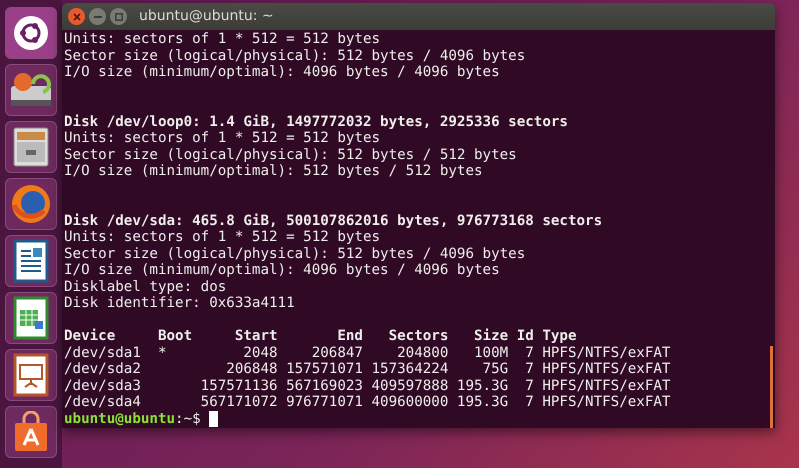  I want to click on scrollbar-thumb, so click(771, 387).